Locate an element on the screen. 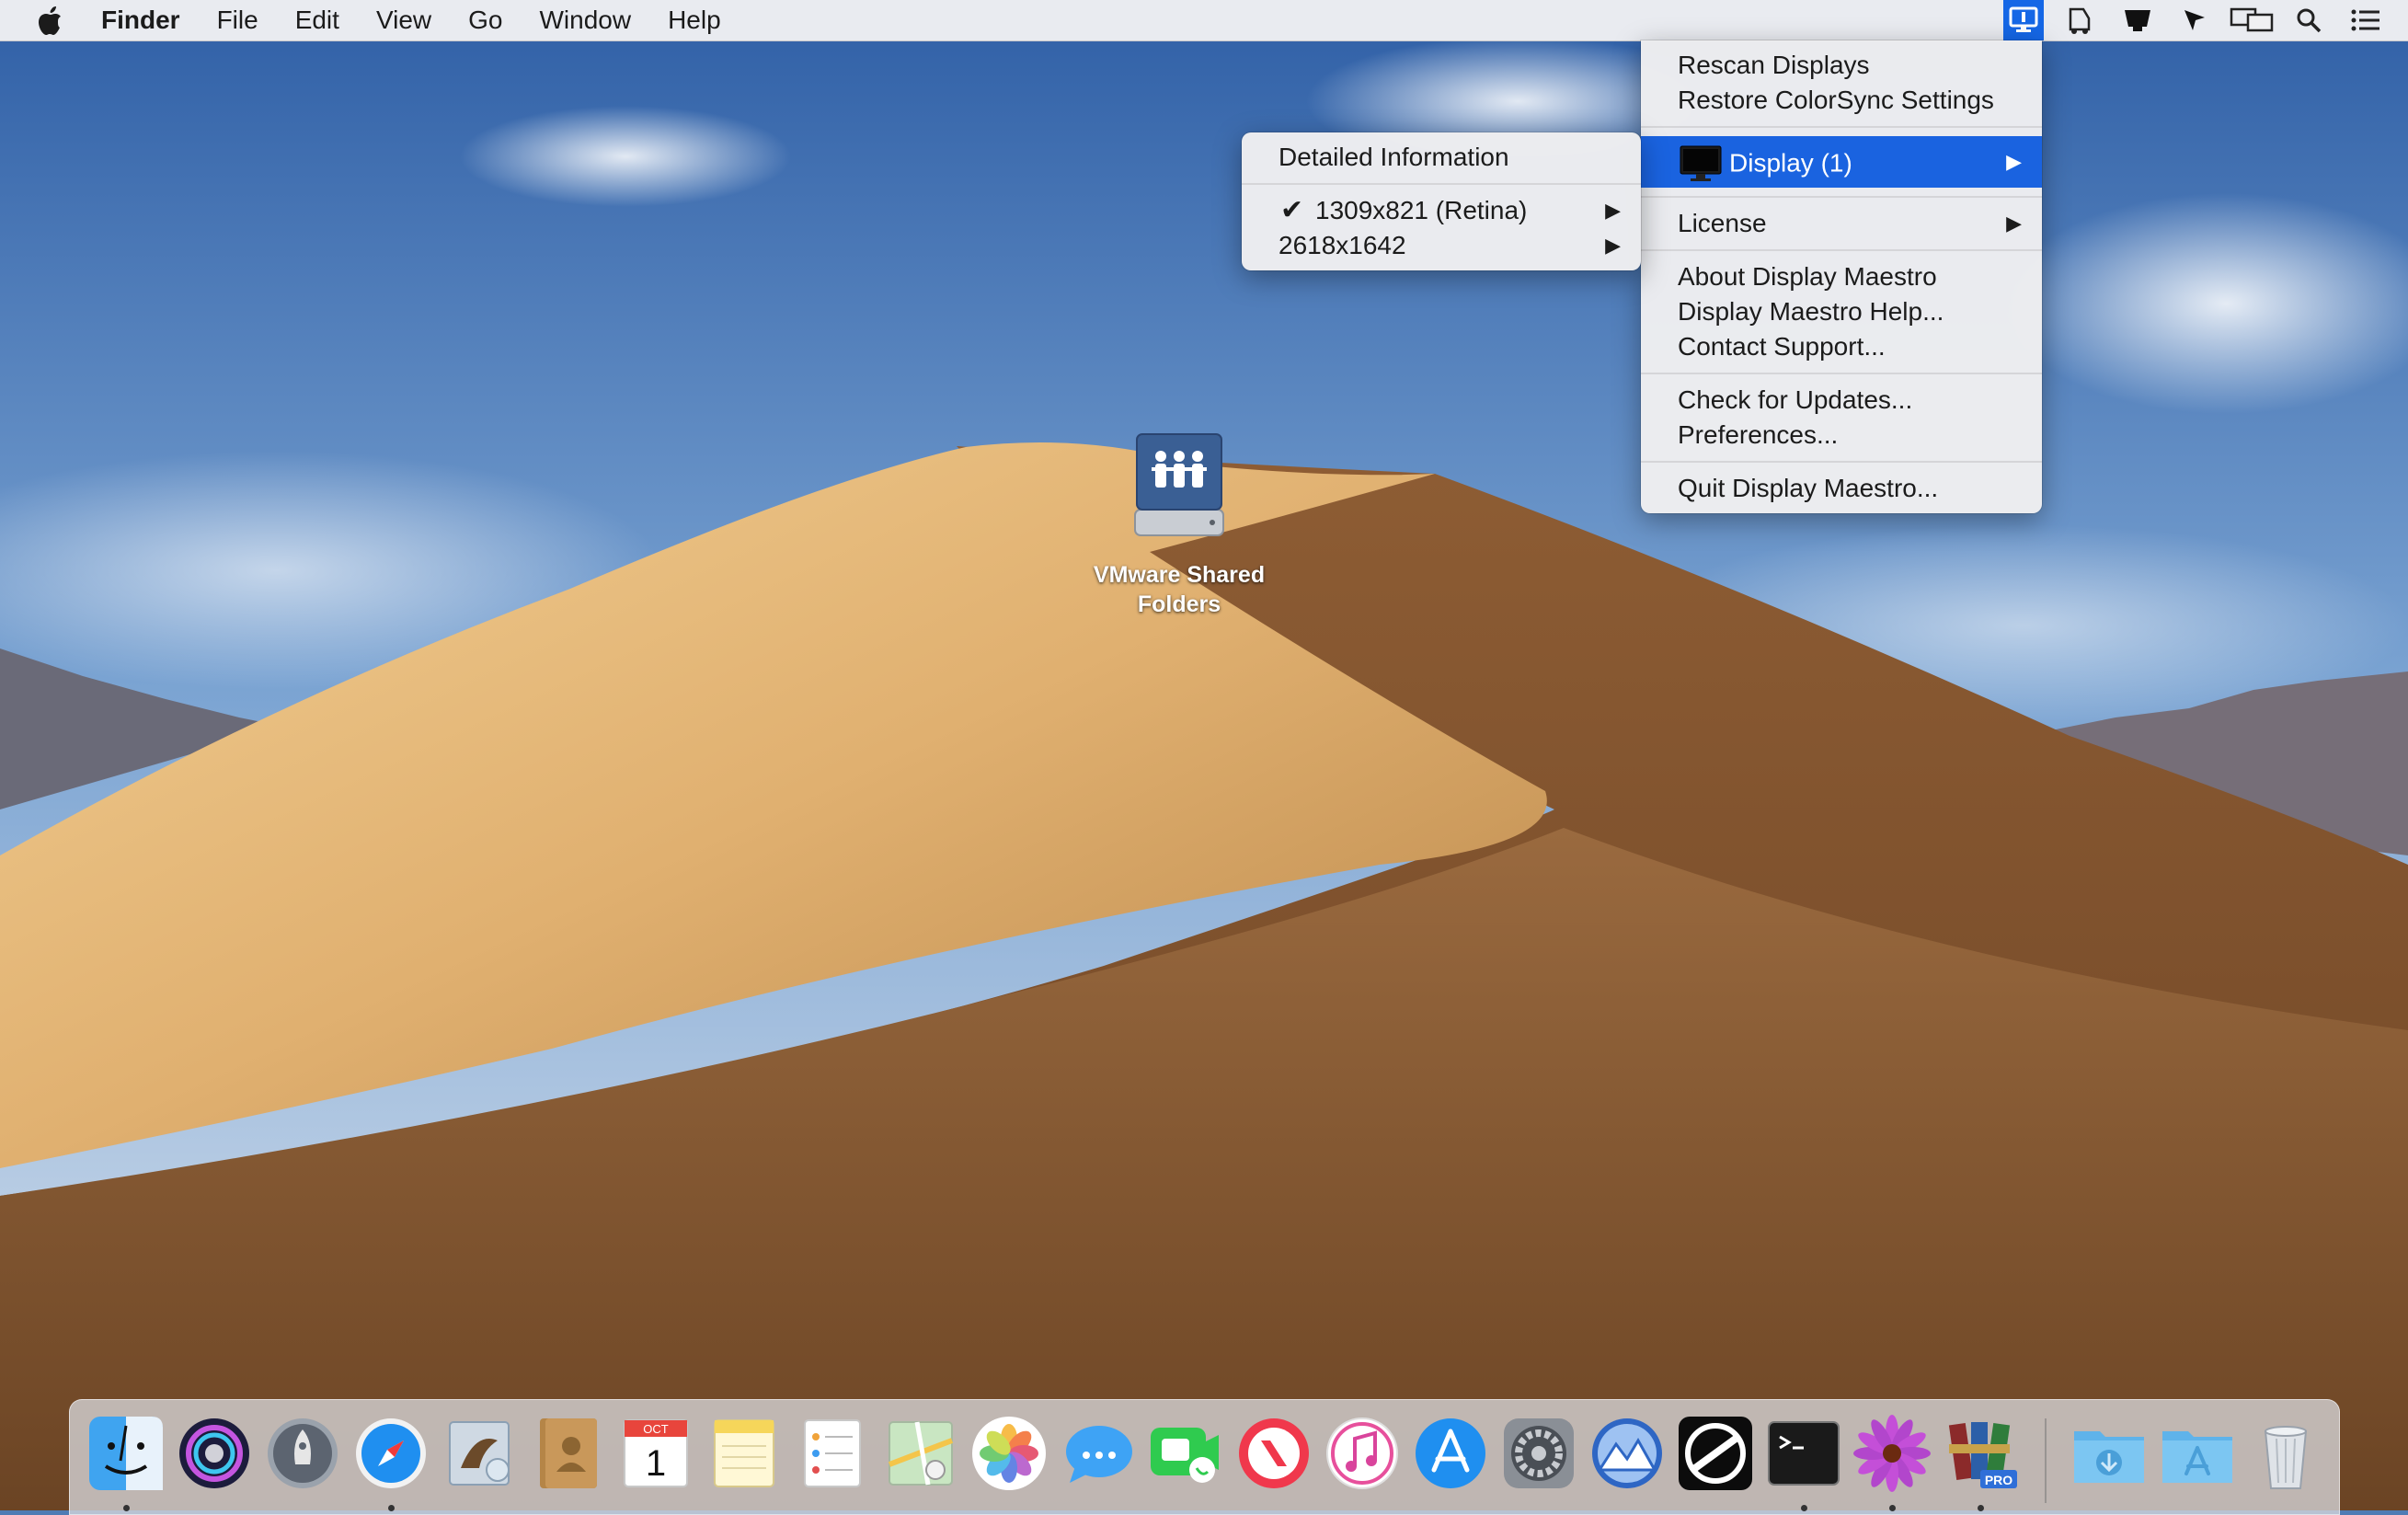 The width and height of the screenshot is (2408, 1515). file-menu: File is located at coordinates (238, 20).